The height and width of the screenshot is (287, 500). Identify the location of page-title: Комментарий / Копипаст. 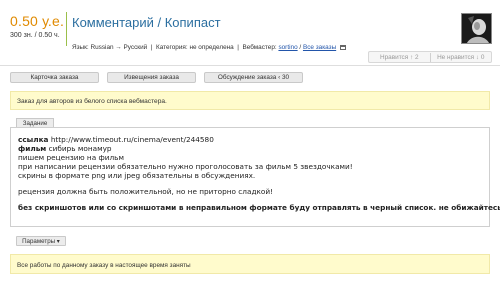
(146, 22).